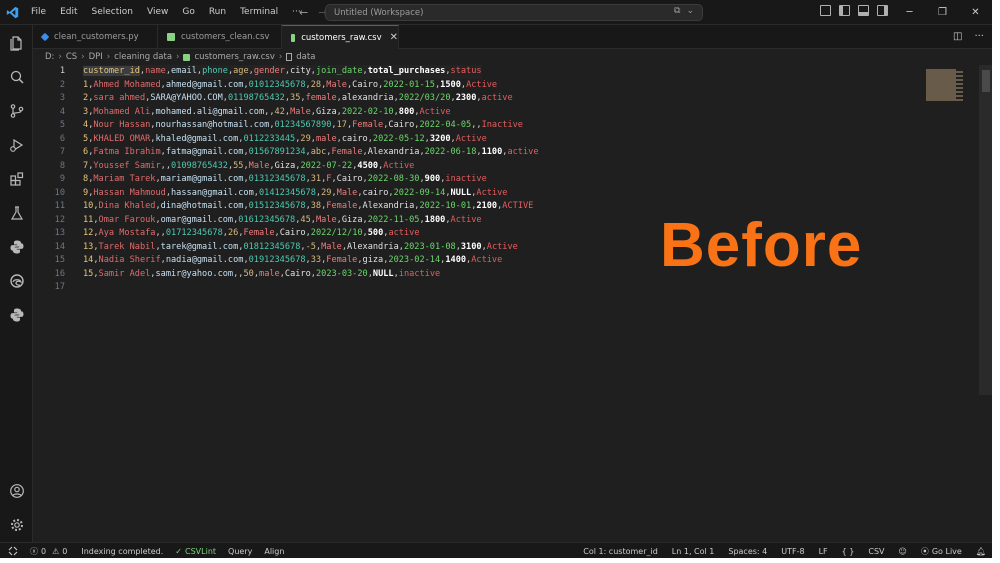 Image resolution: width=1000 pixels, height=563 pixels. What do you see at coordinates (823, 551) in the screenshot?
I see `end-of-line: LF` at bounding box center [823, 551].